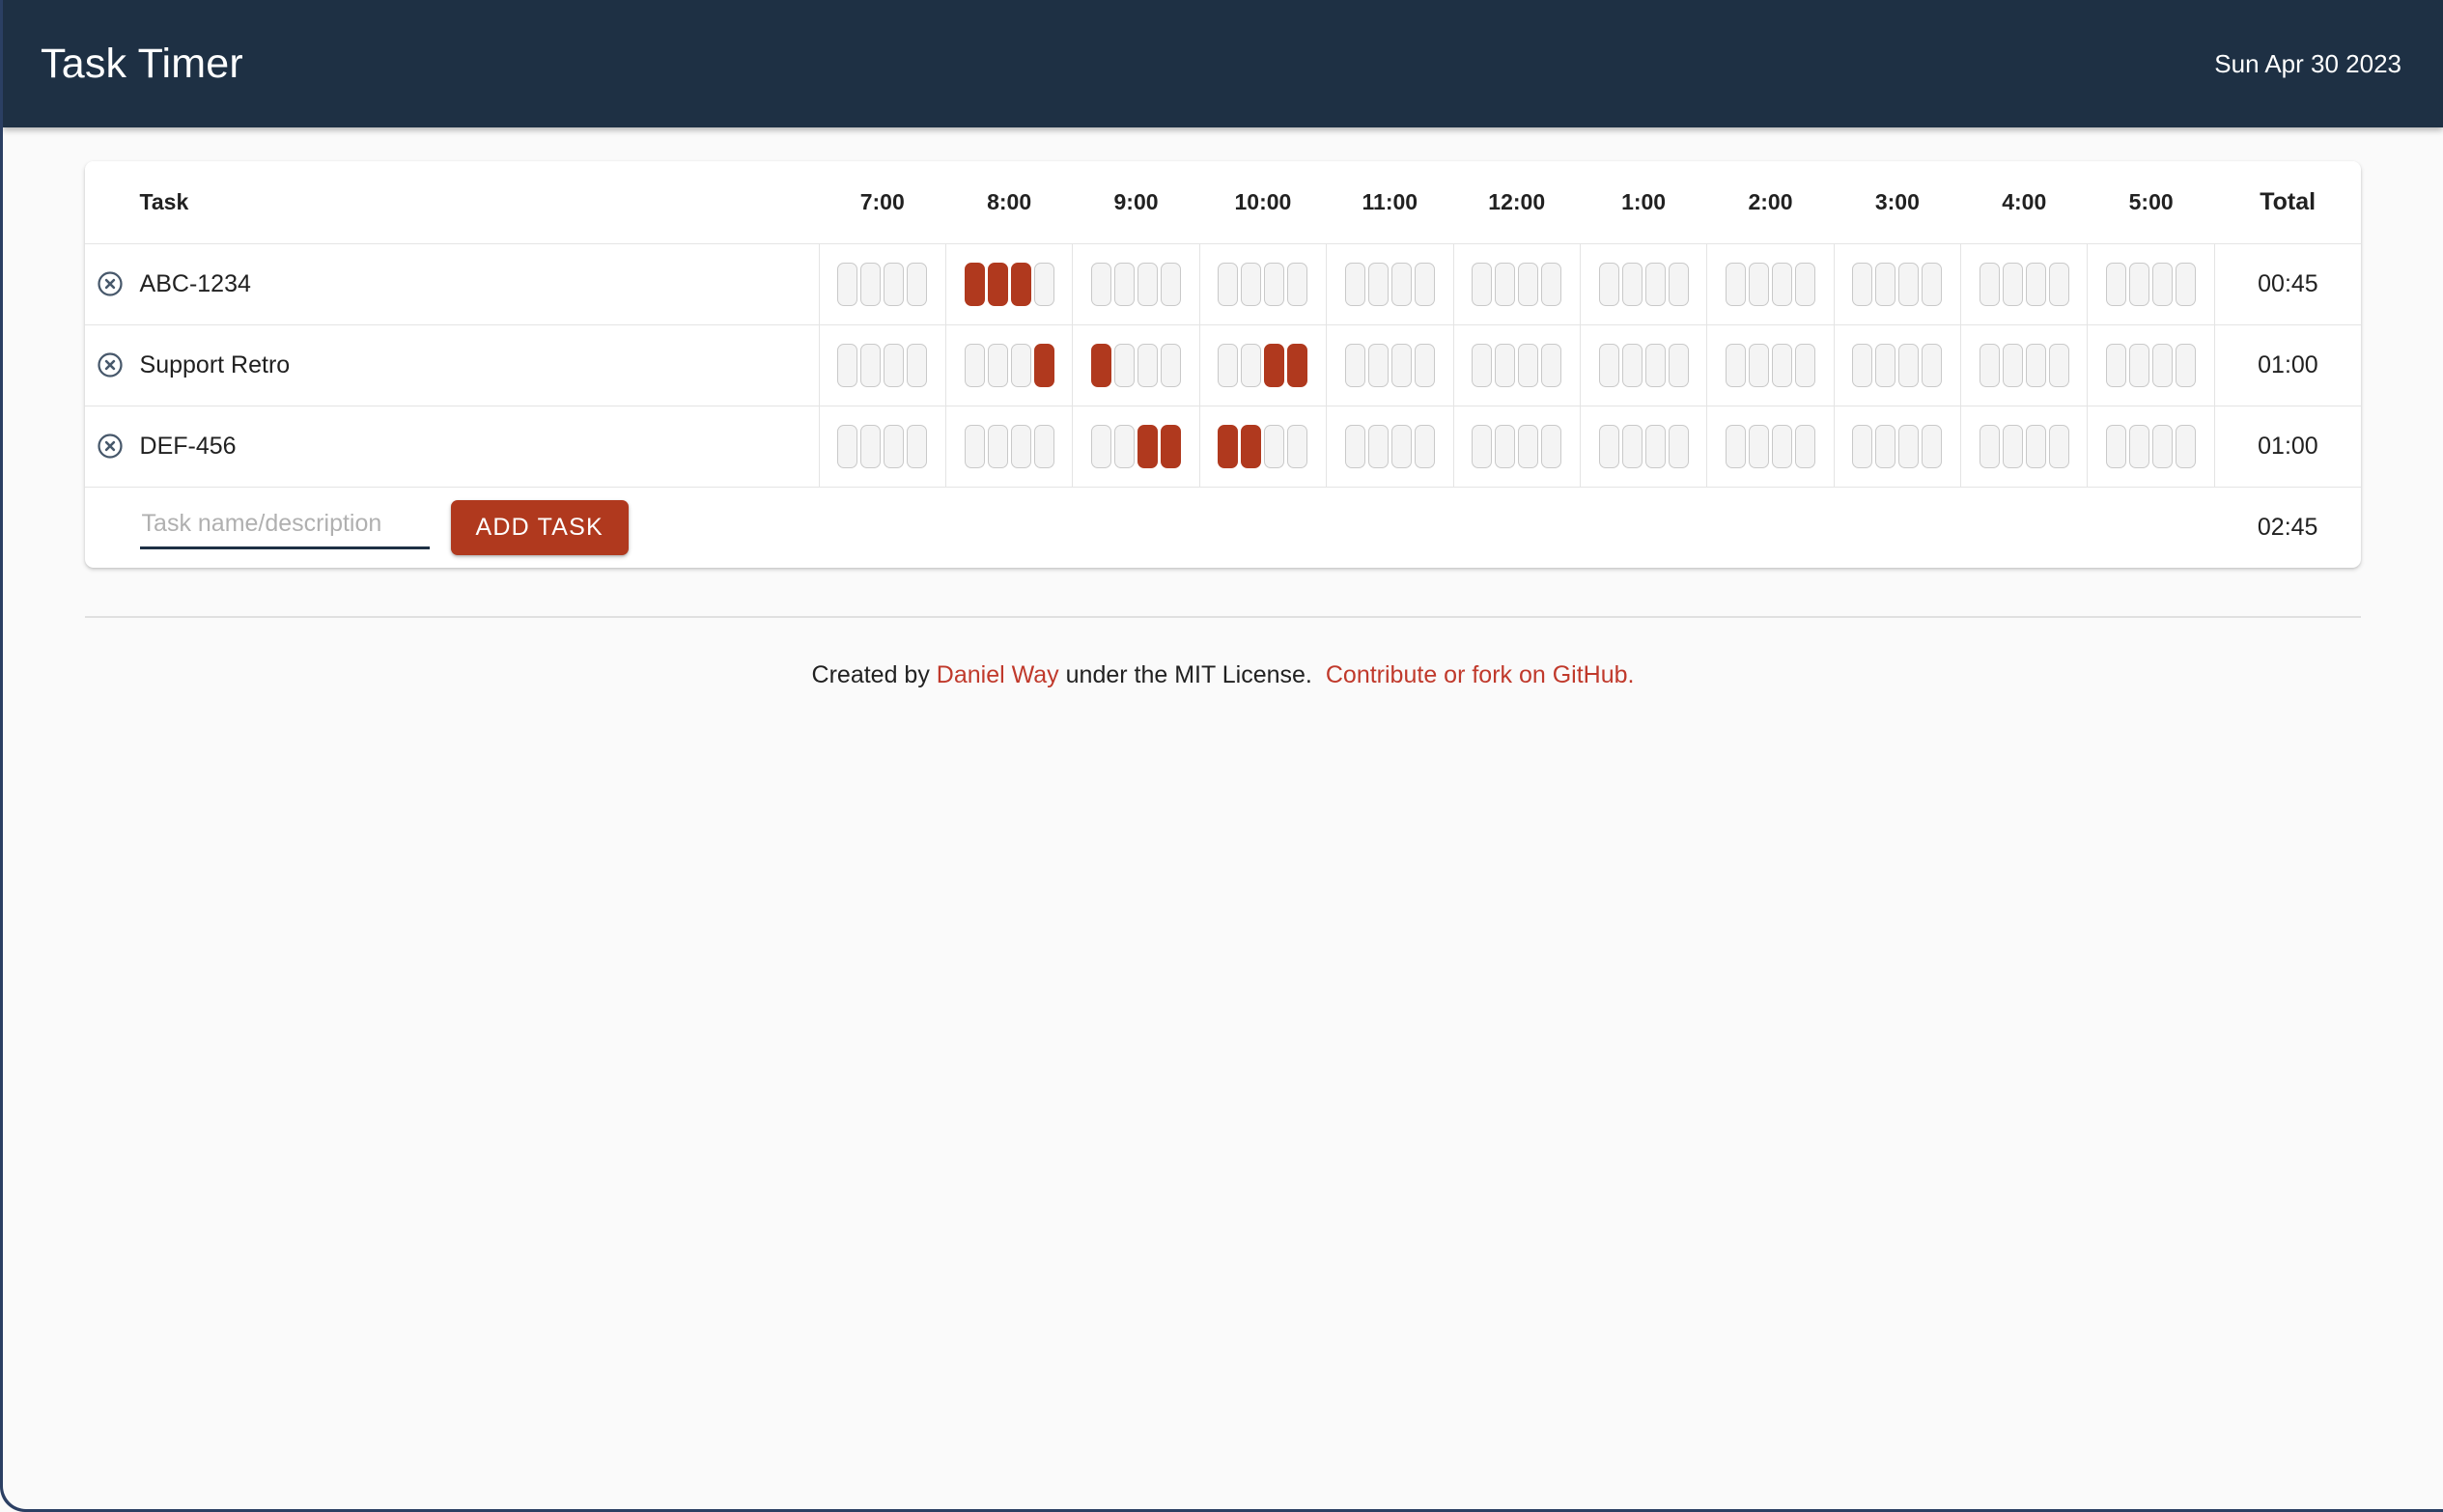  What do you see at coordinates (1480, 675) in the screenshot?
I see `github-link: Contribute or fork on GitHub.` at bounding box center [1480, 675].